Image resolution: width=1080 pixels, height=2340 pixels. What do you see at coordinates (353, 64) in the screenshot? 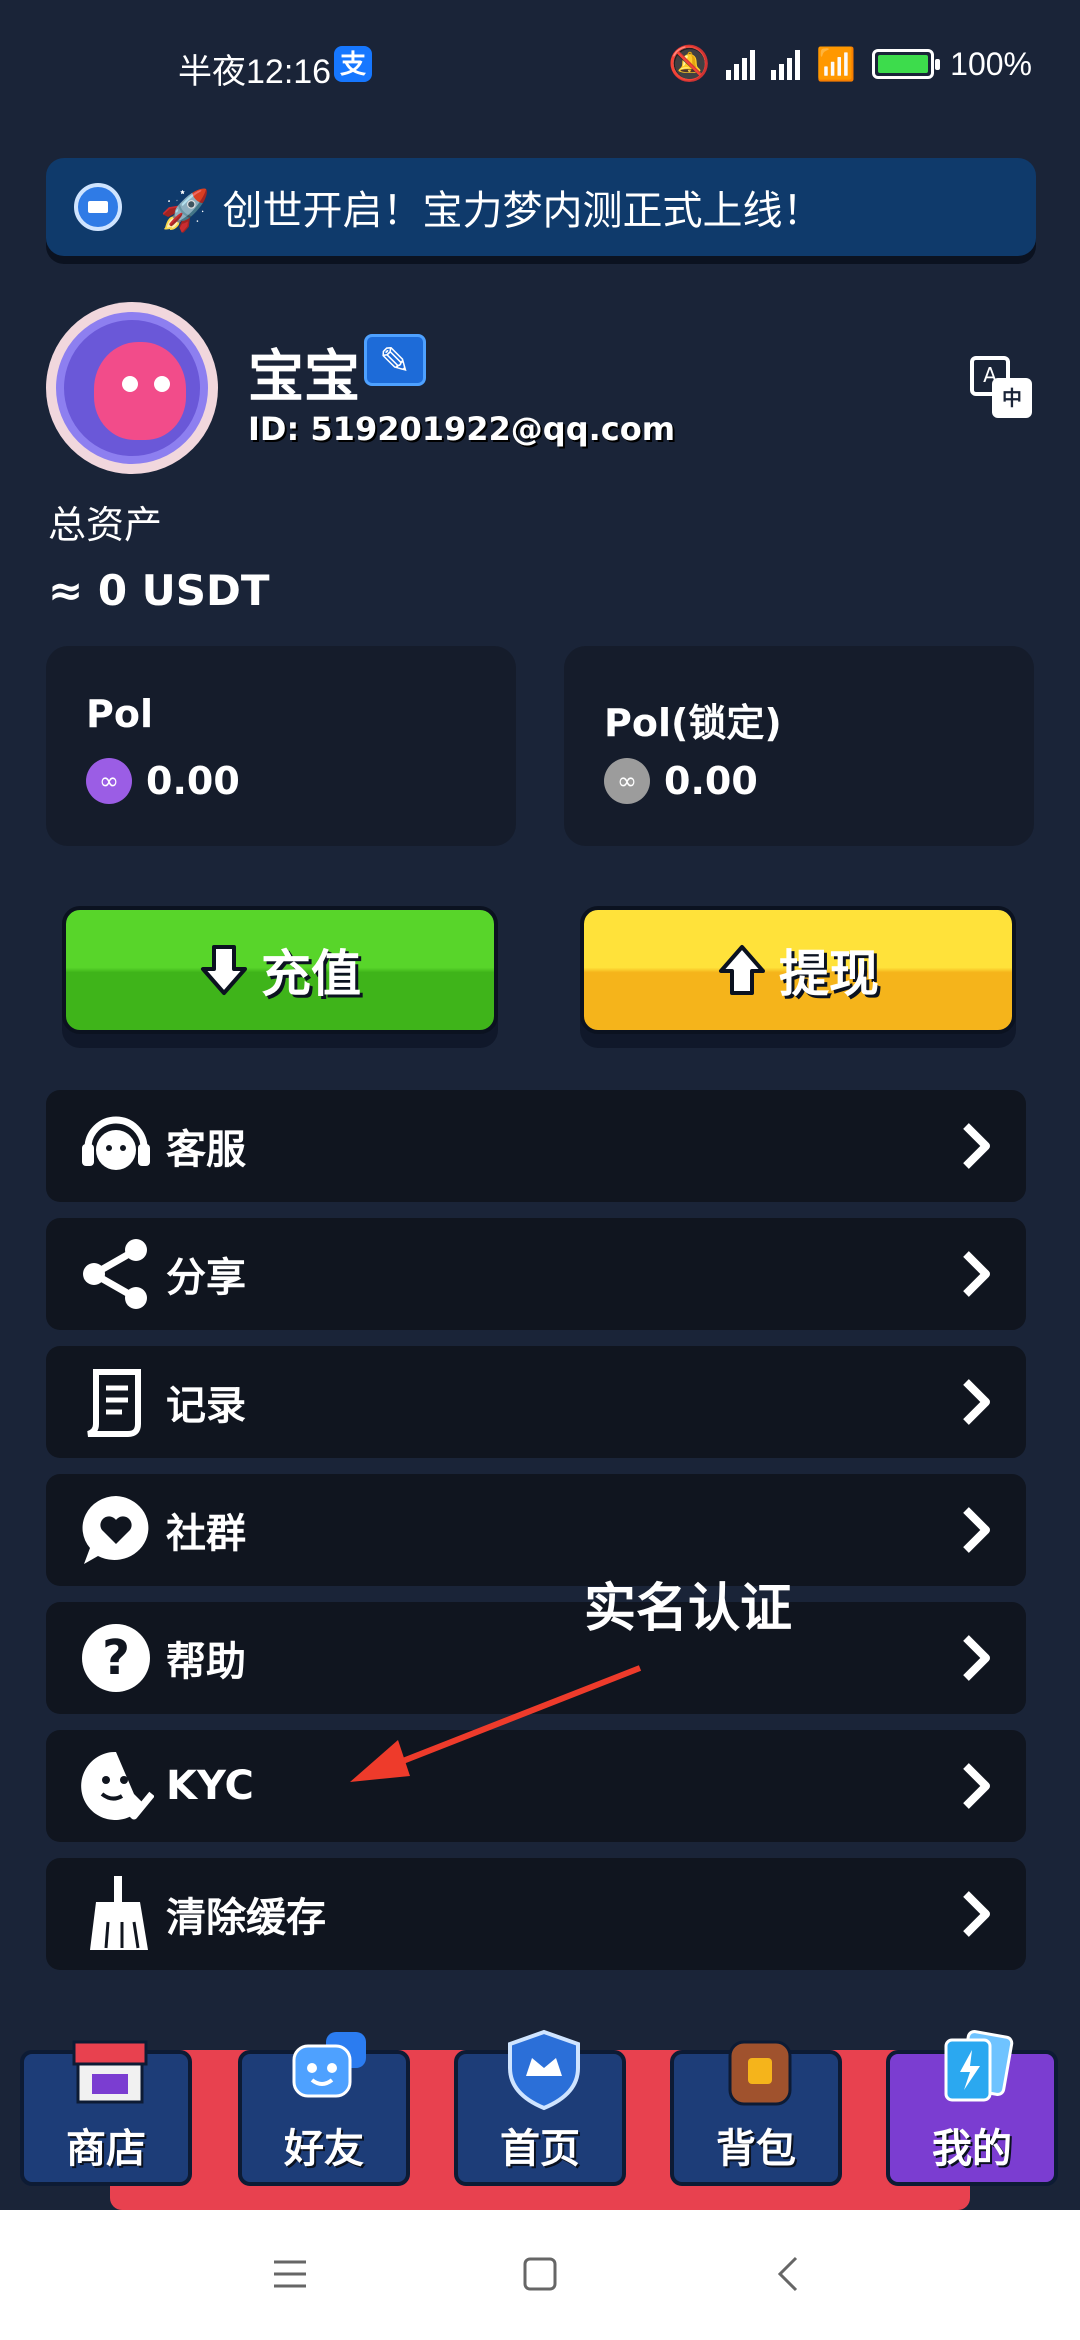
I see `alipay-icon: 支` at bounding box center [353, 64].